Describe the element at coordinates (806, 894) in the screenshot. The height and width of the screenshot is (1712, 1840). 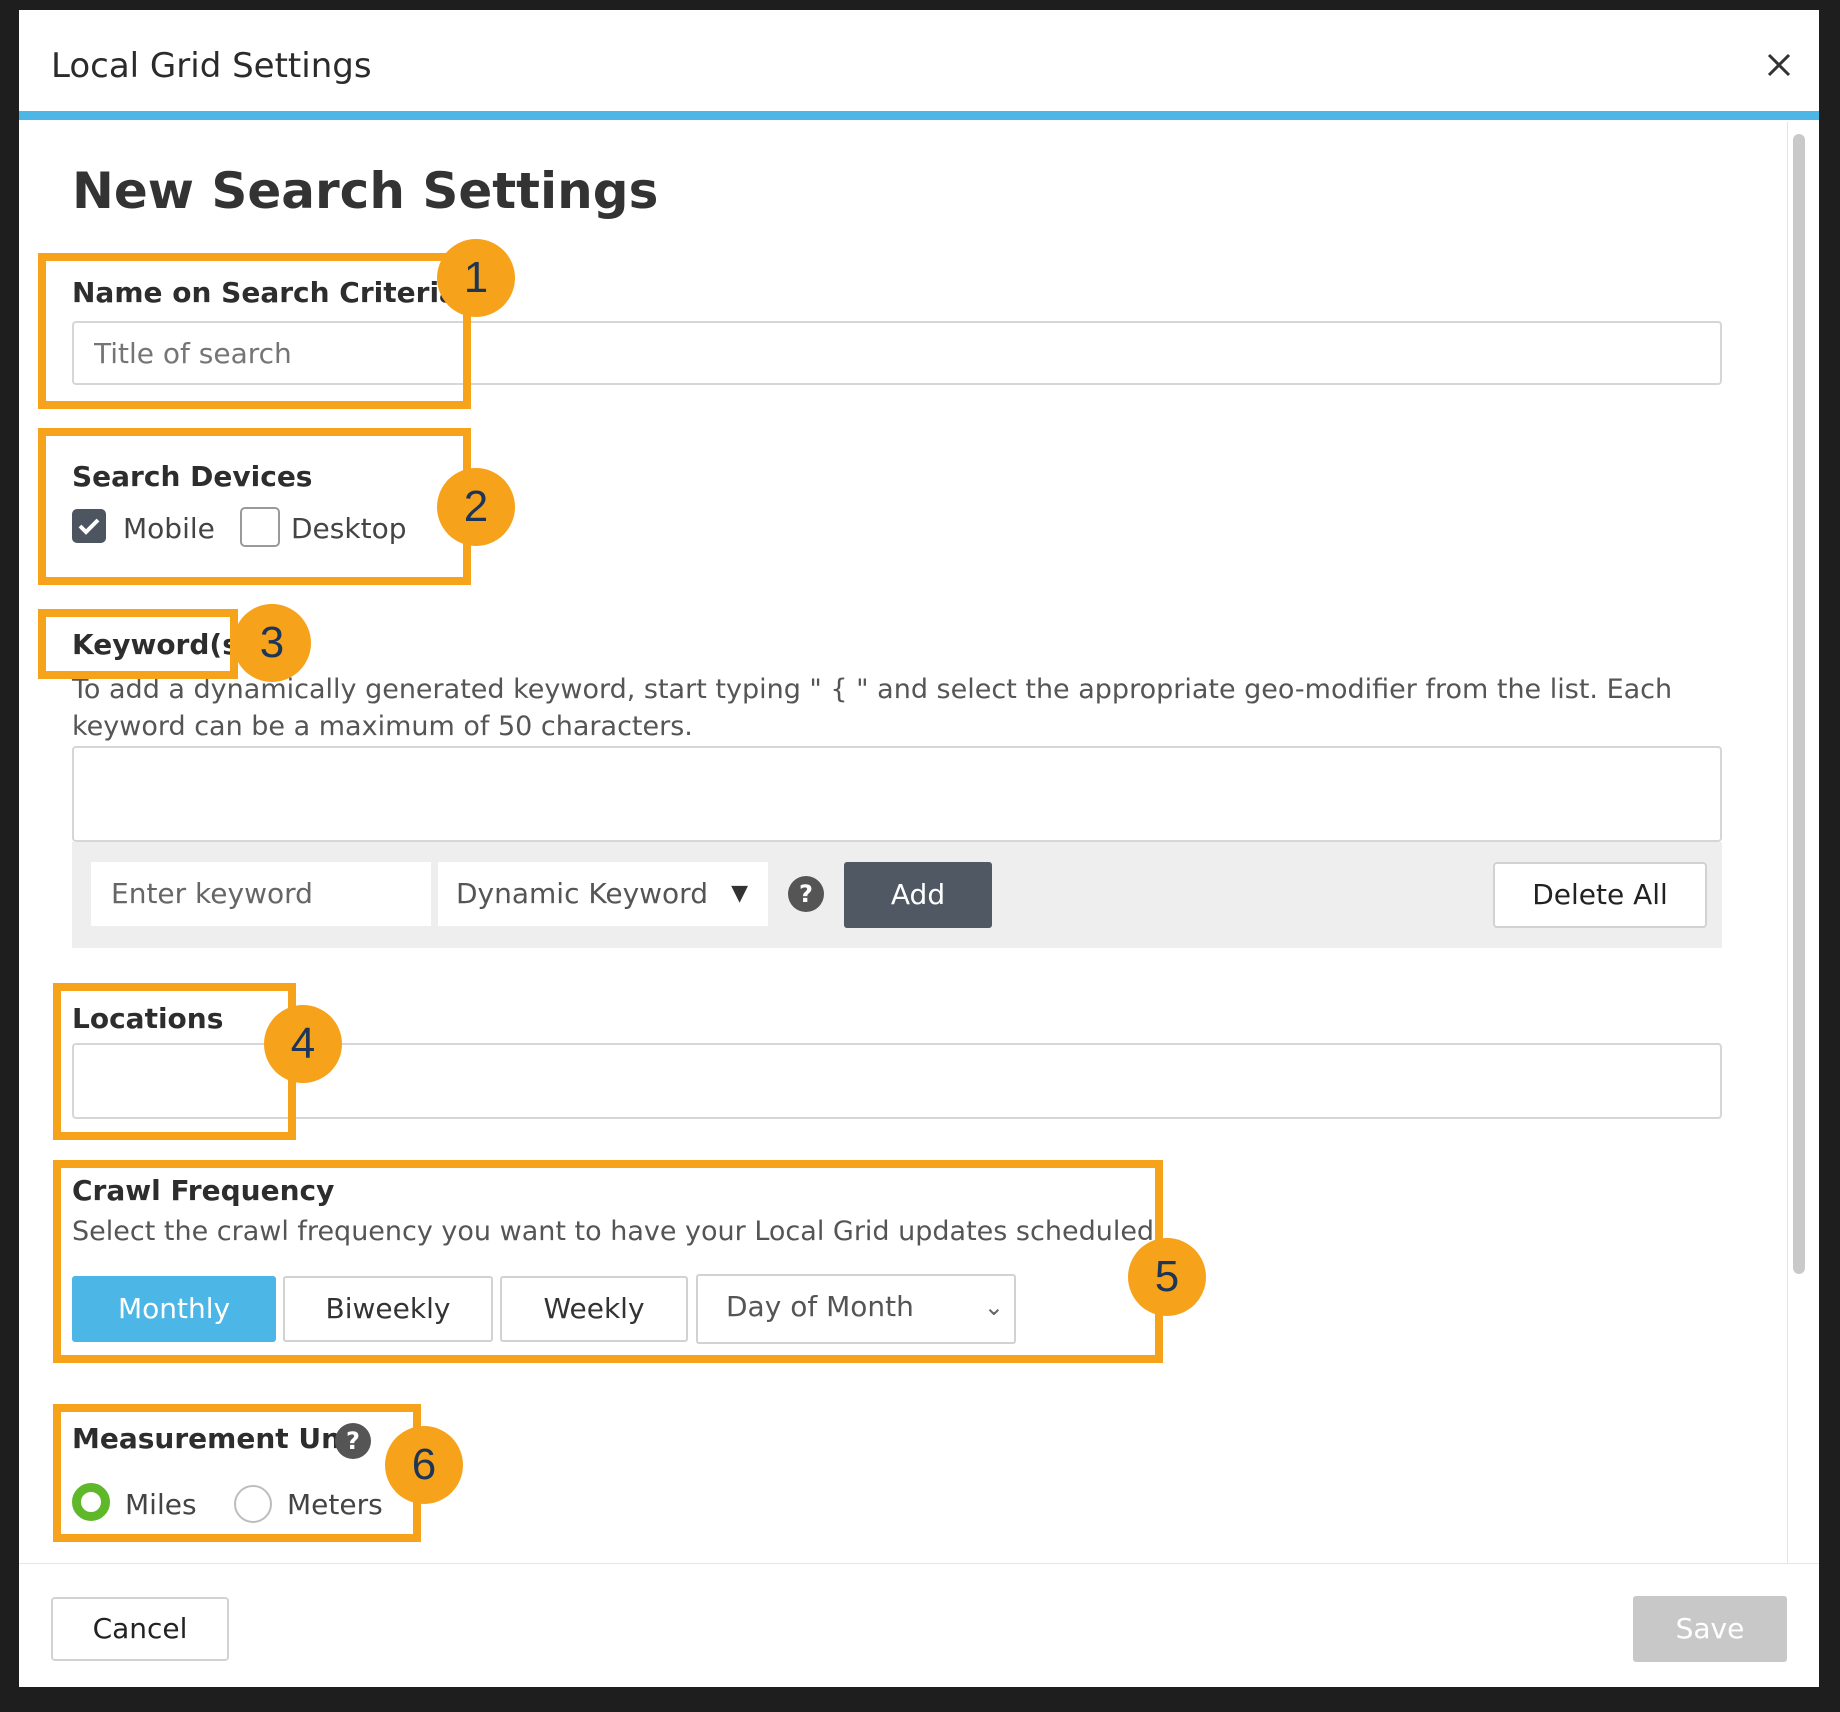
I see `help-icon: ?` at that location.